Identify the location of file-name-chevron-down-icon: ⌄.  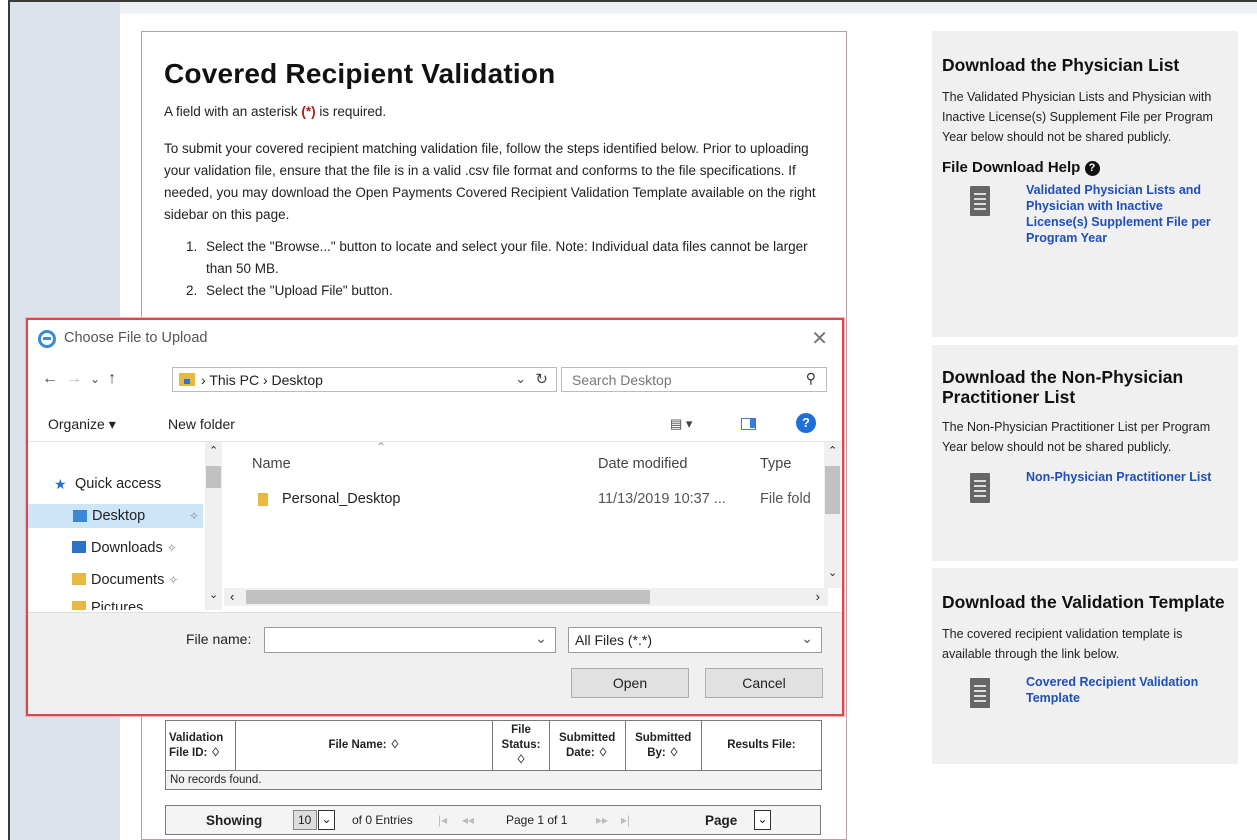
(541, 638).